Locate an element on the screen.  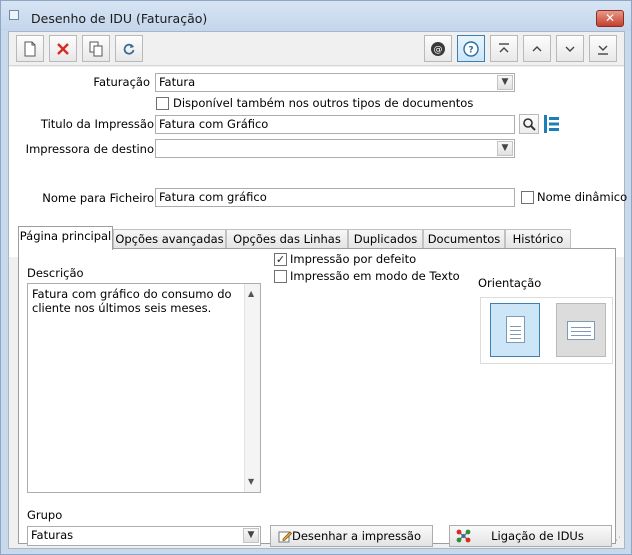
scroll-up-icon: ▲ is located at coordinates (251, 294).